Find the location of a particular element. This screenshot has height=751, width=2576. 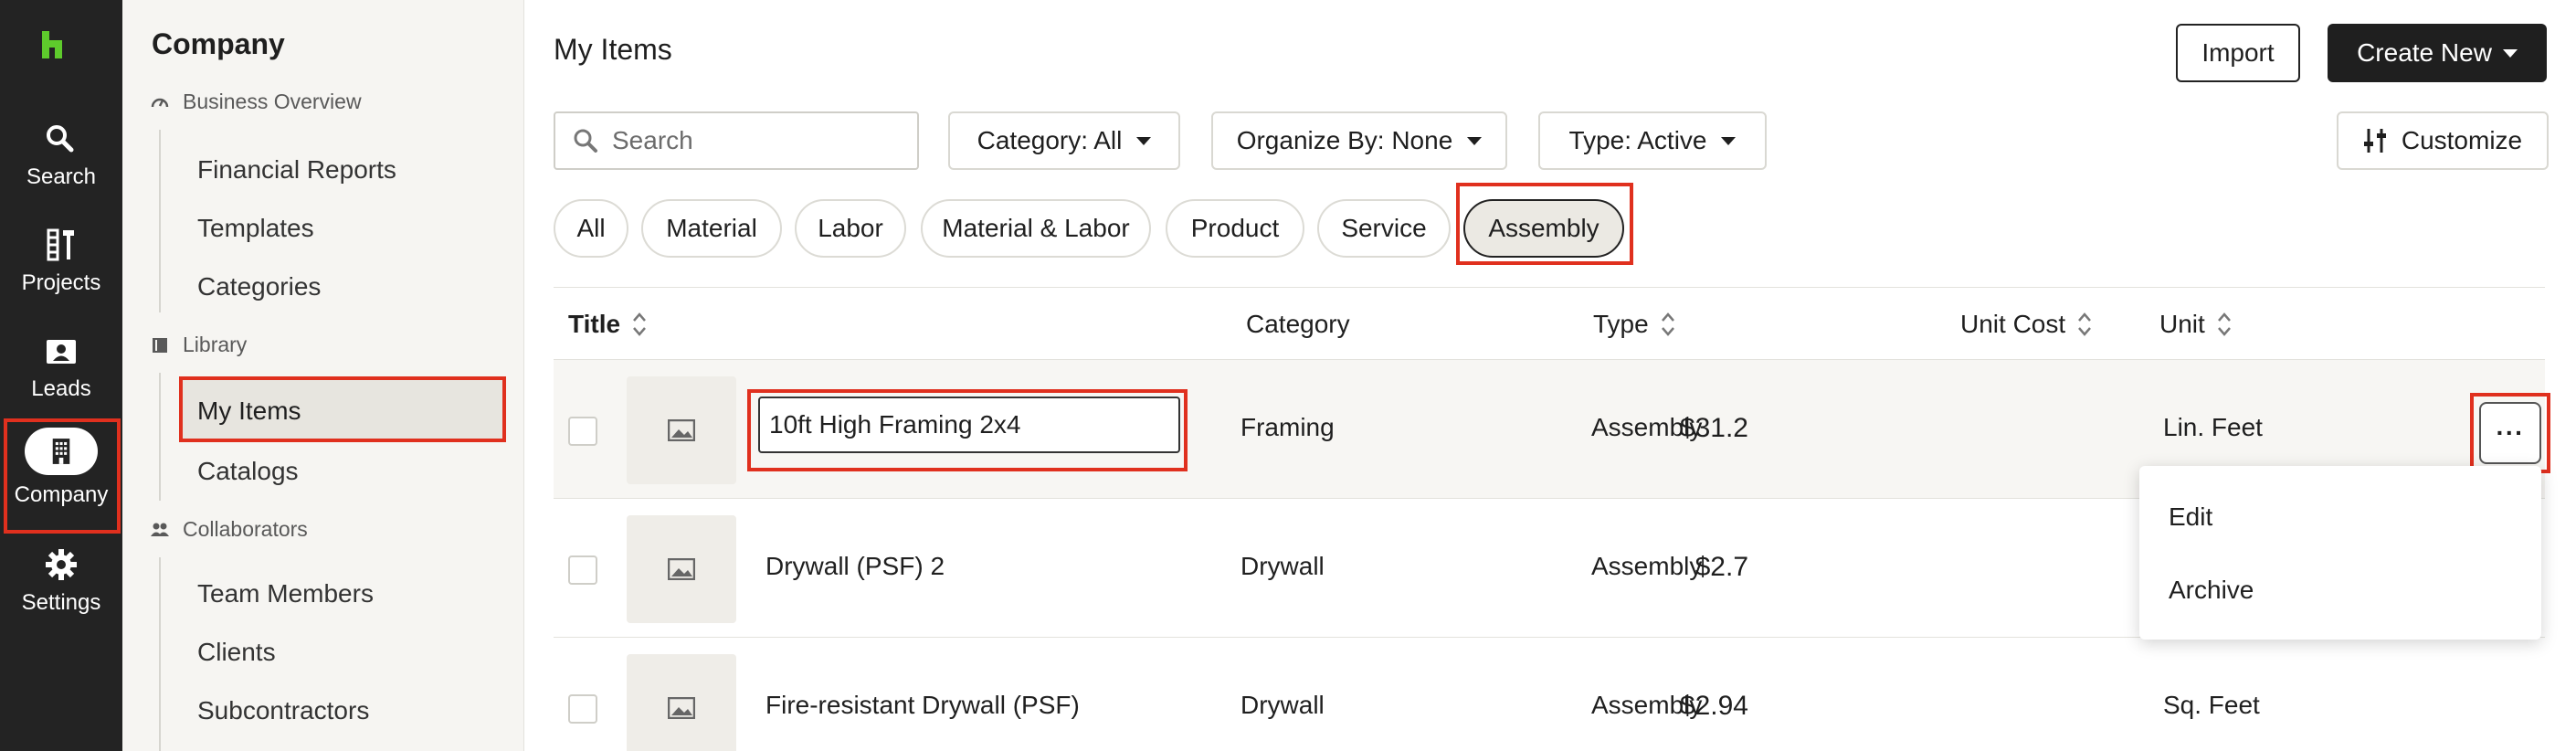

sidebar-item-subcontractors: Subcontractors is located at coordinates (283, 711).